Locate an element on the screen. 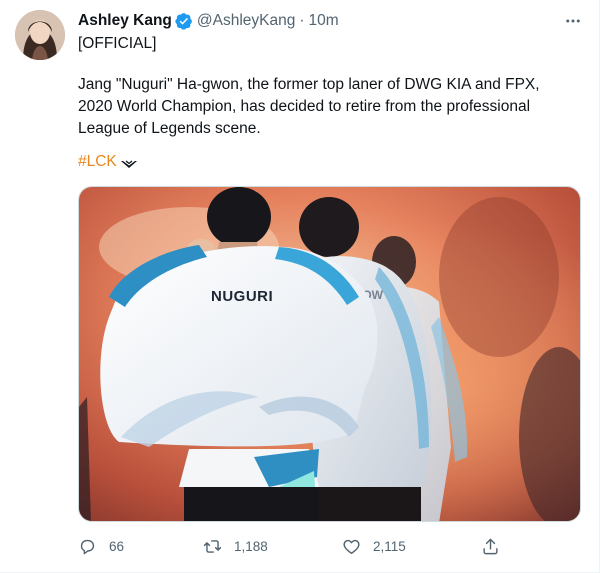  retweet-button: 1,188 is located at coordinates (235, 546).